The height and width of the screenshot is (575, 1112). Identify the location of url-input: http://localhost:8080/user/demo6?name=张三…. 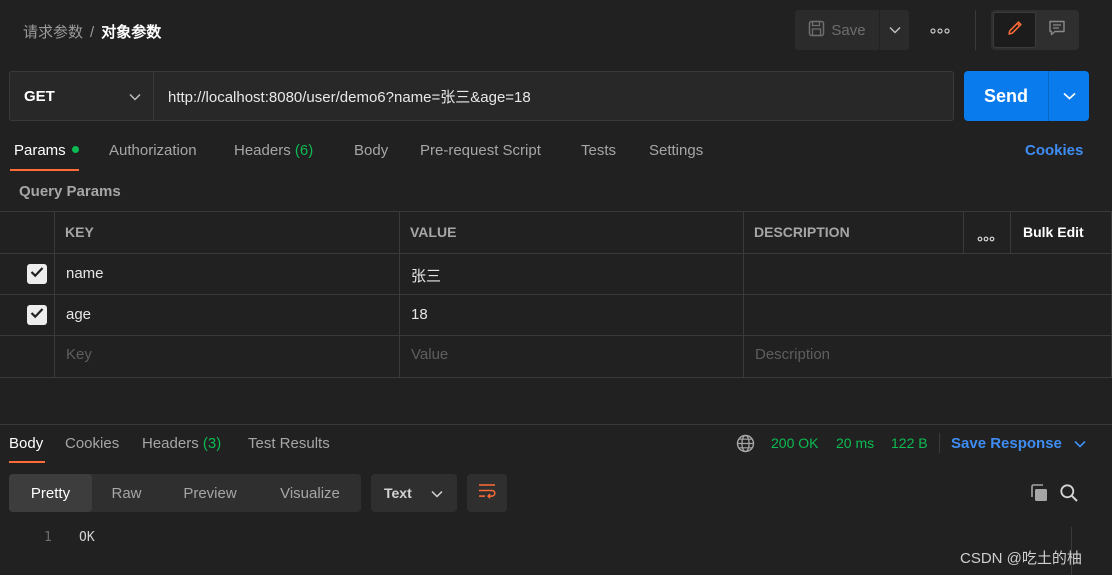
(553, 96).